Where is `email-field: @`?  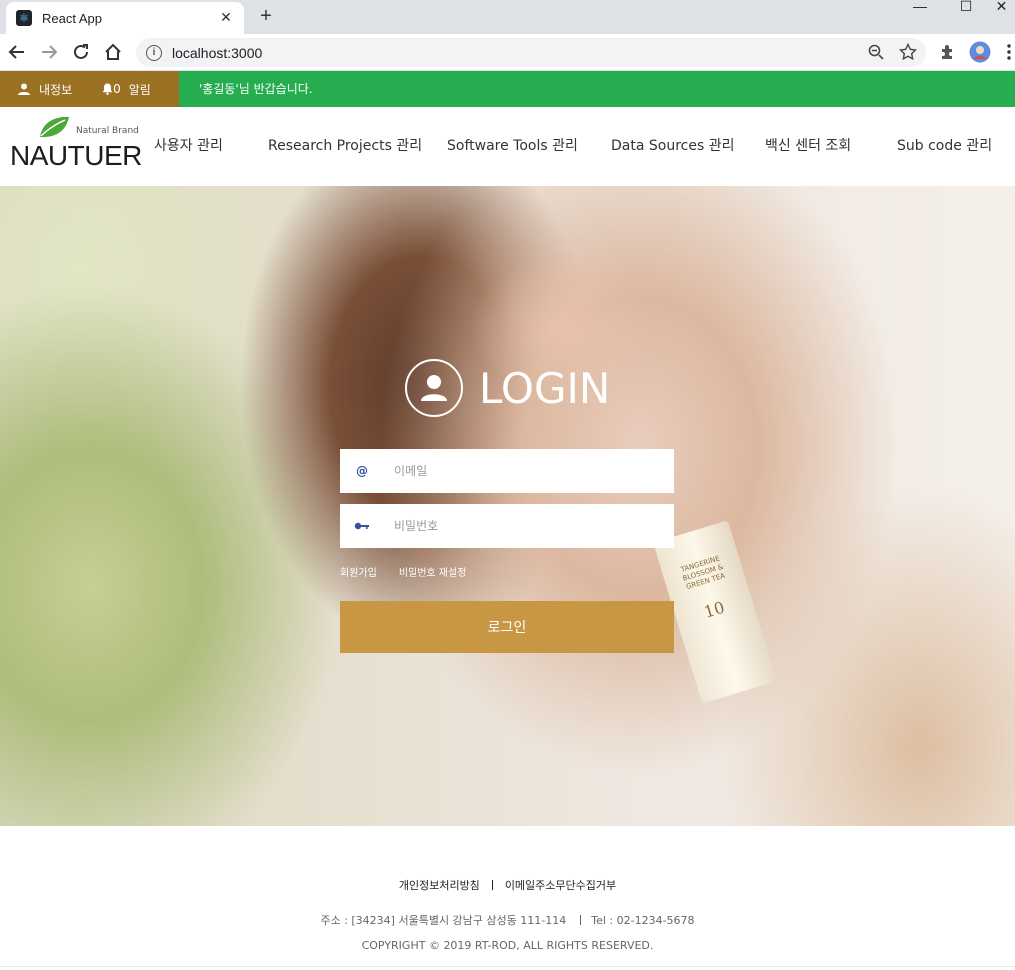
email-field: @ is located at coordinates (507, 471).